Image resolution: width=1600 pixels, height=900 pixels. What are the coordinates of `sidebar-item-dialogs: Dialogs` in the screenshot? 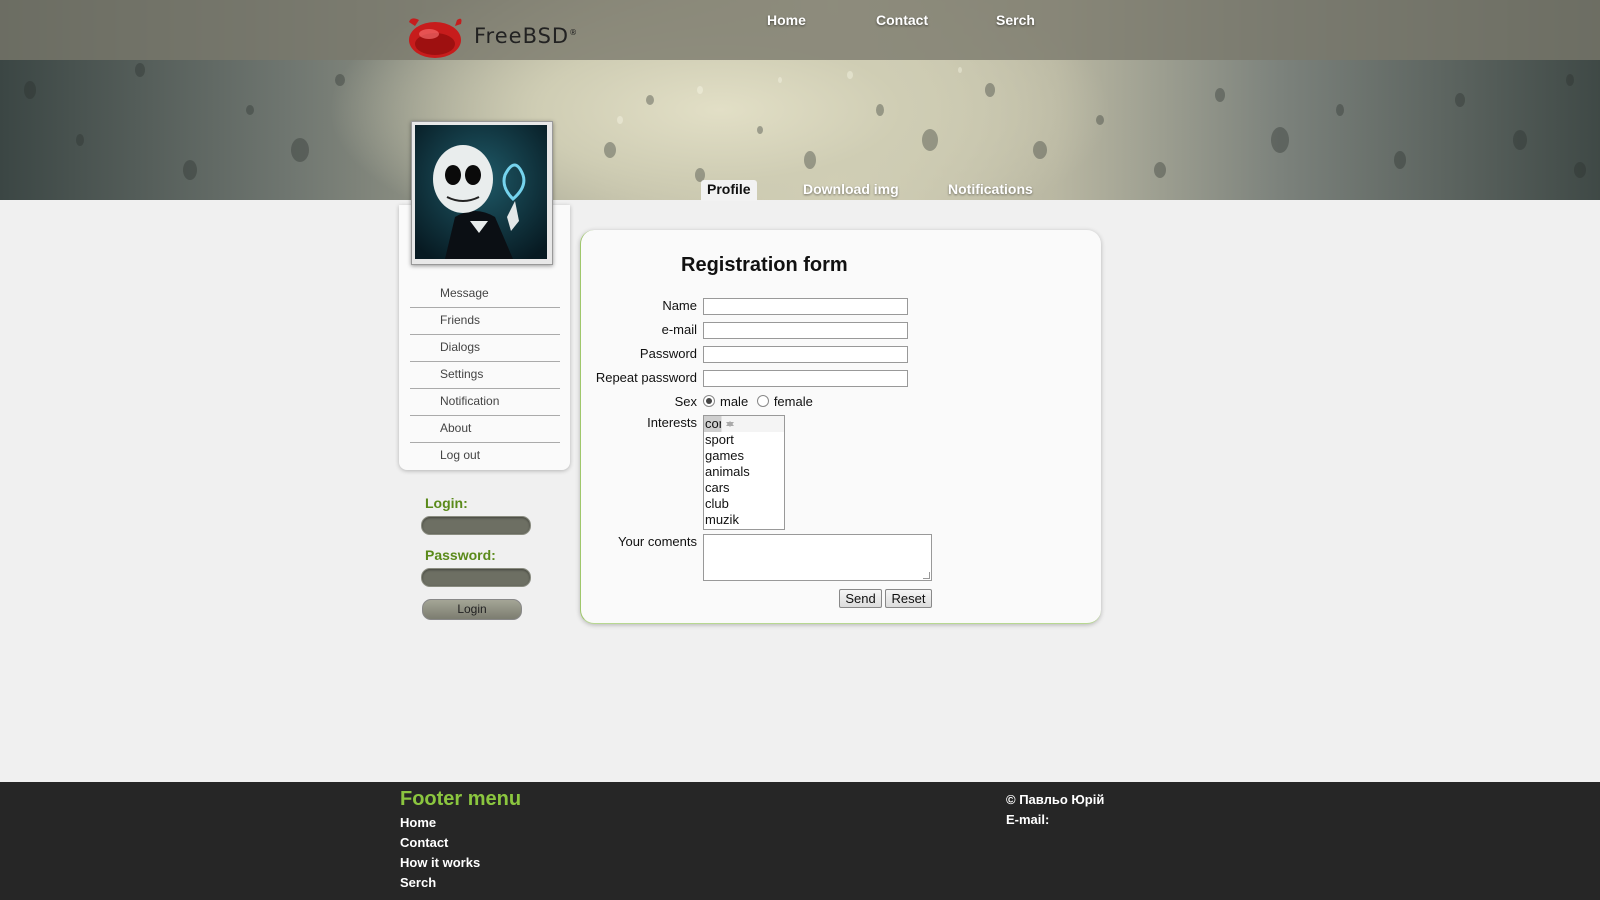 It's located at (485, 348).